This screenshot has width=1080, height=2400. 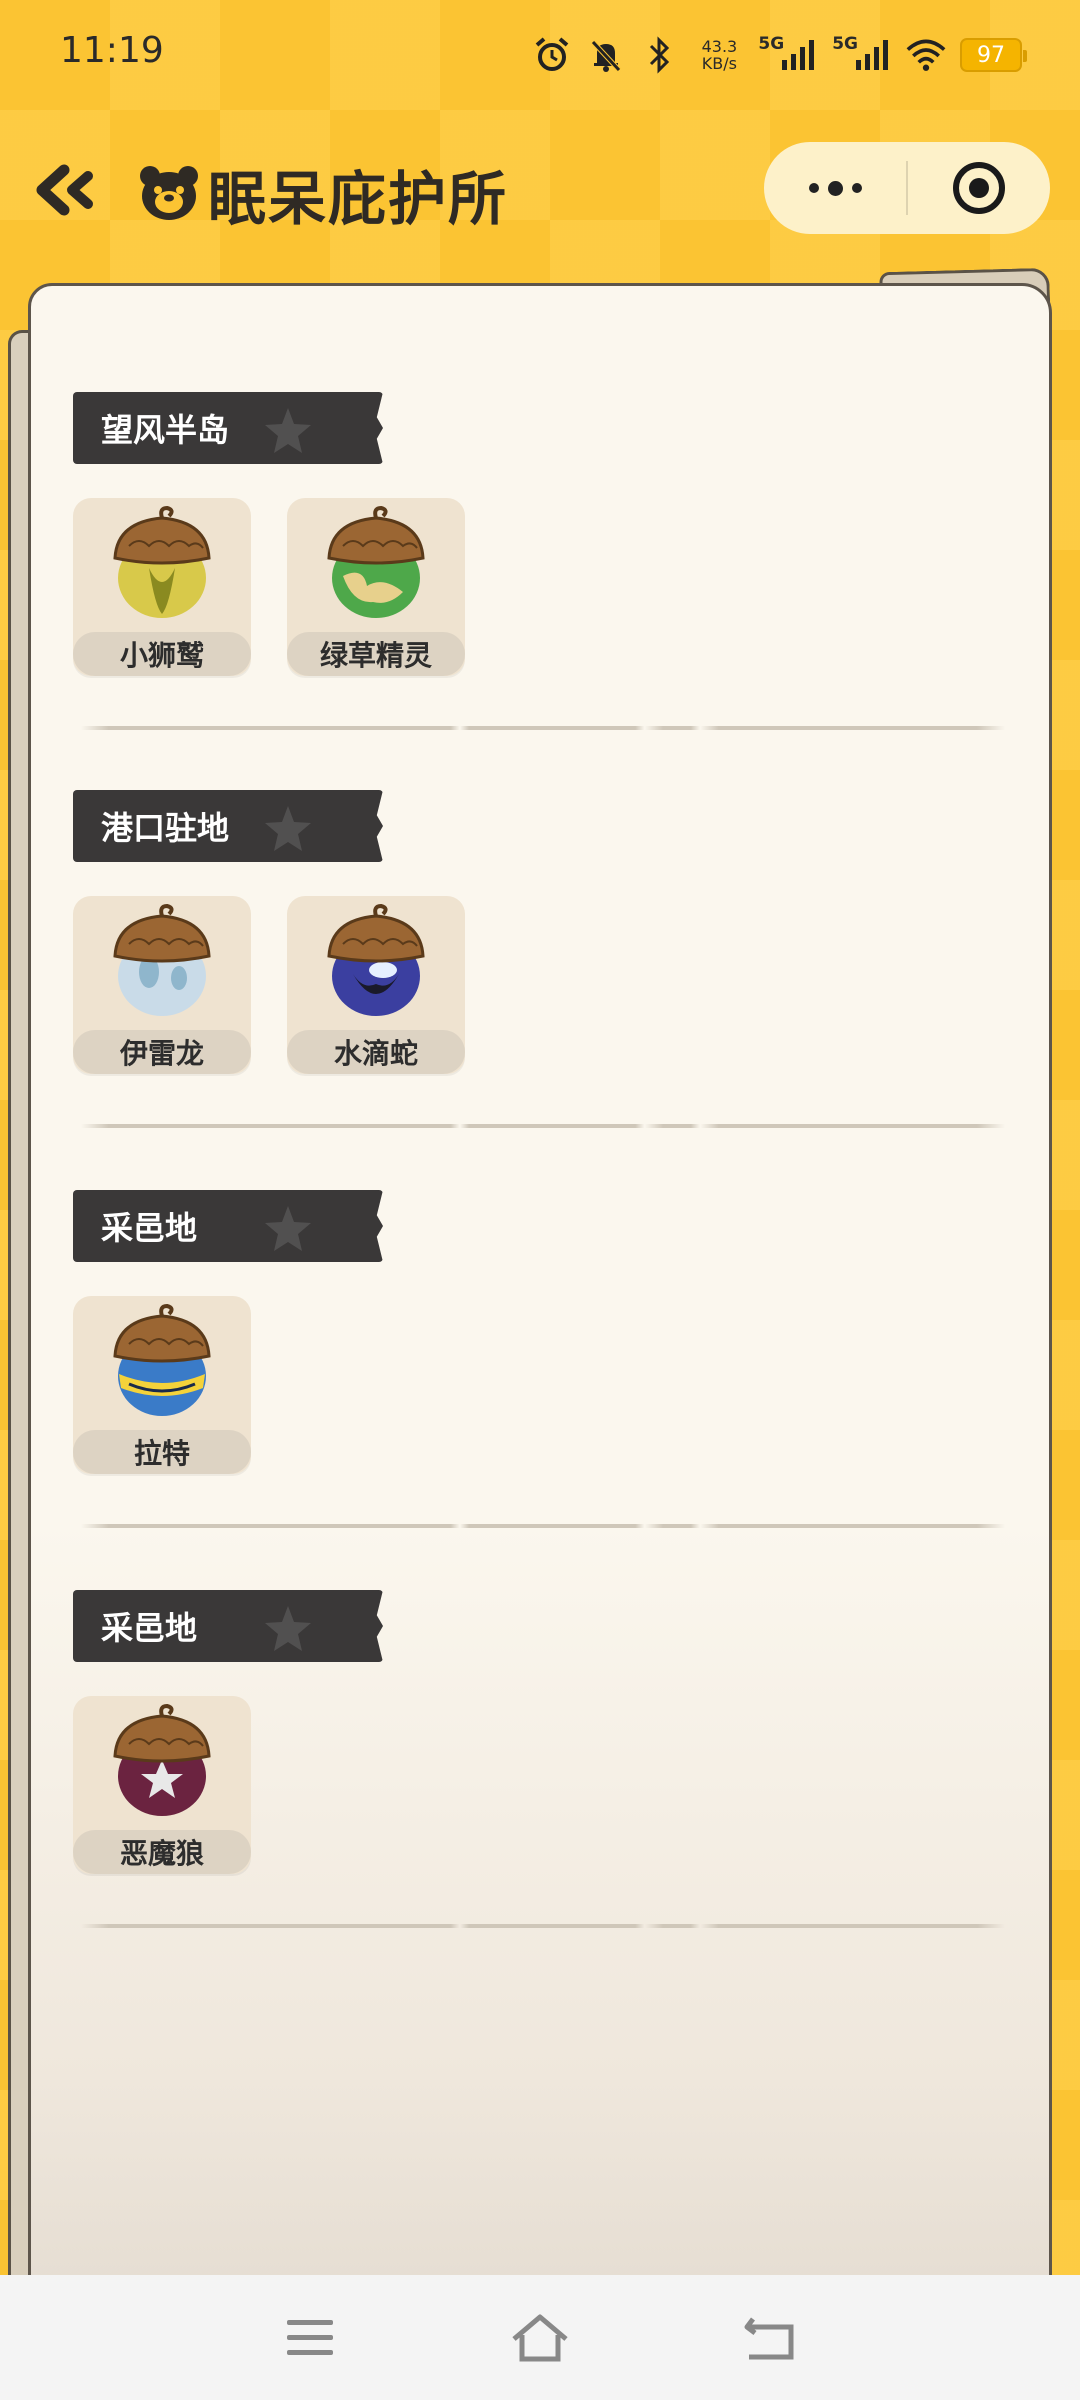 I want to click on section-region: 望风半岛 小狮鹫 绿草精灵, so click(x=543, y=562).